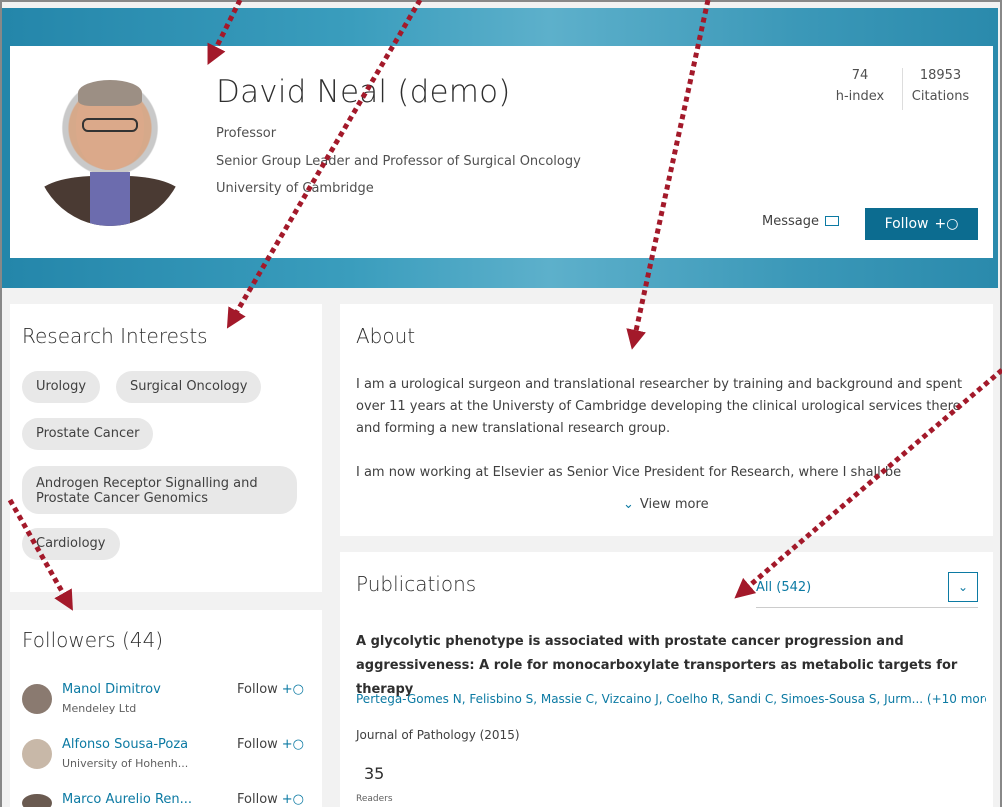 The width and height of the screenshot is (1002, 807). What do you see at coordinates (831, 221) in the screenshot?
I see `envelope-icon` at bounding box center [831, 221].